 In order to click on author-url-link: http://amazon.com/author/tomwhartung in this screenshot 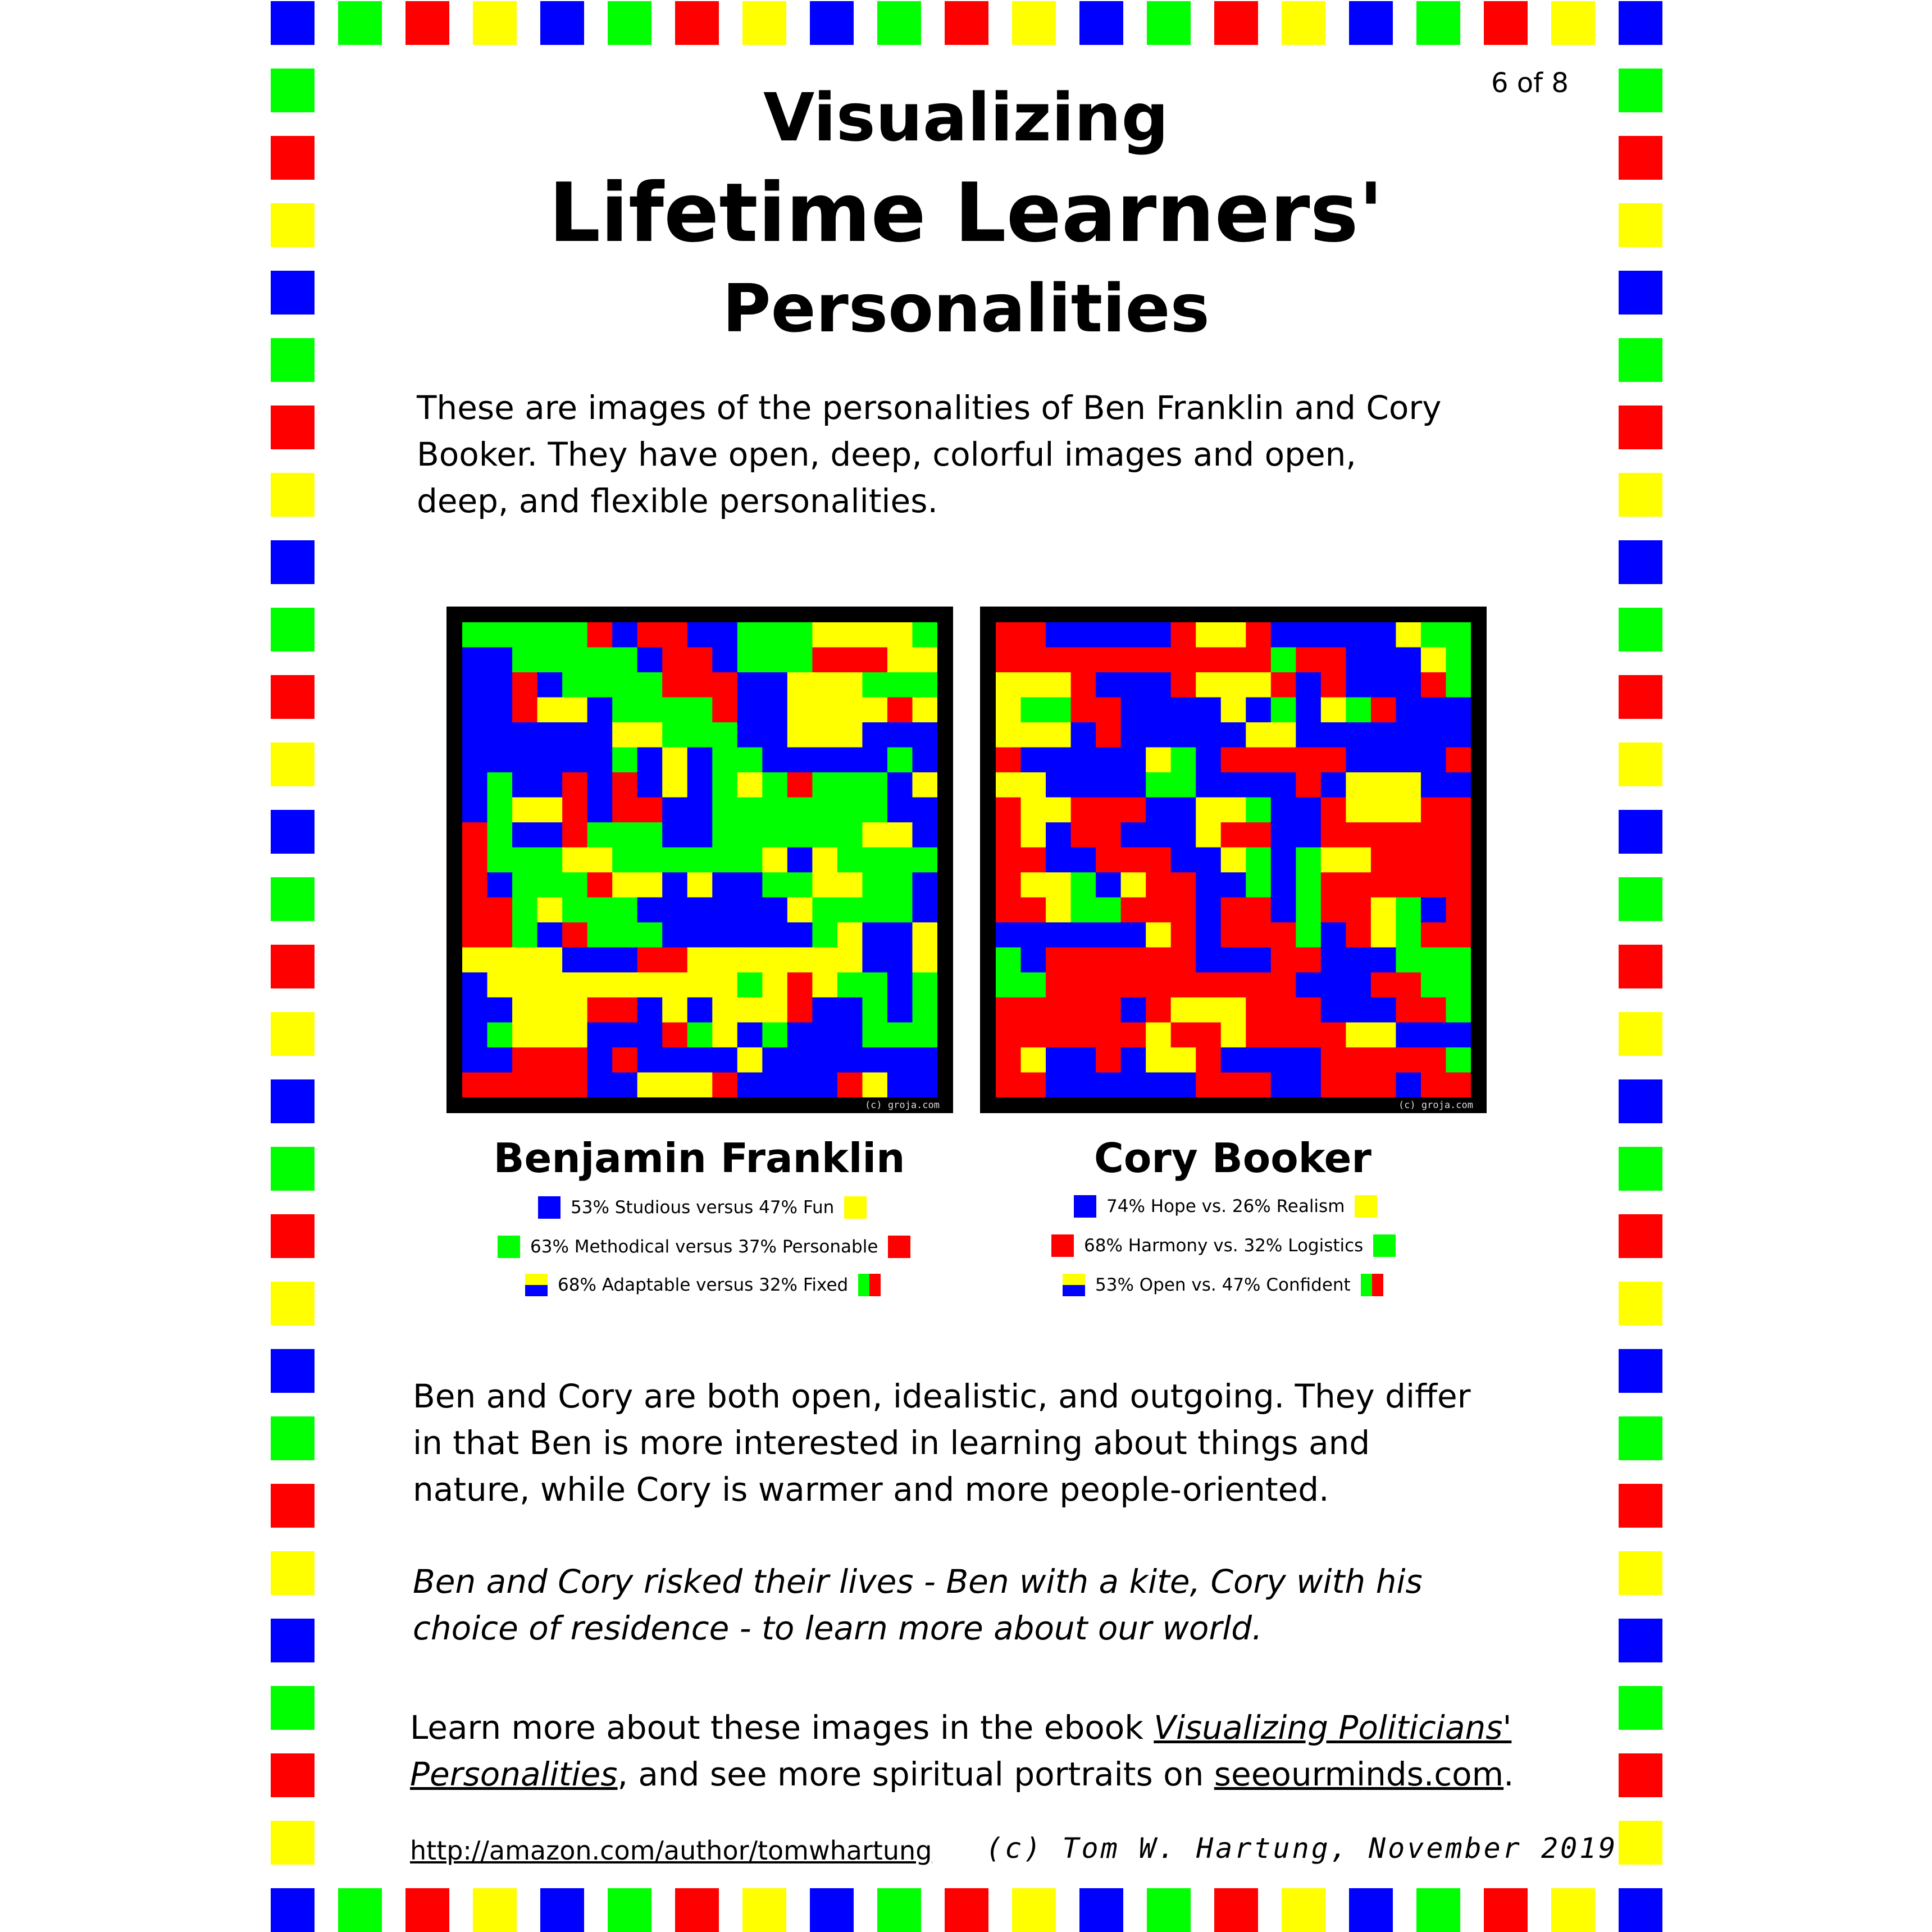, I will do `click(671, 1850)`.